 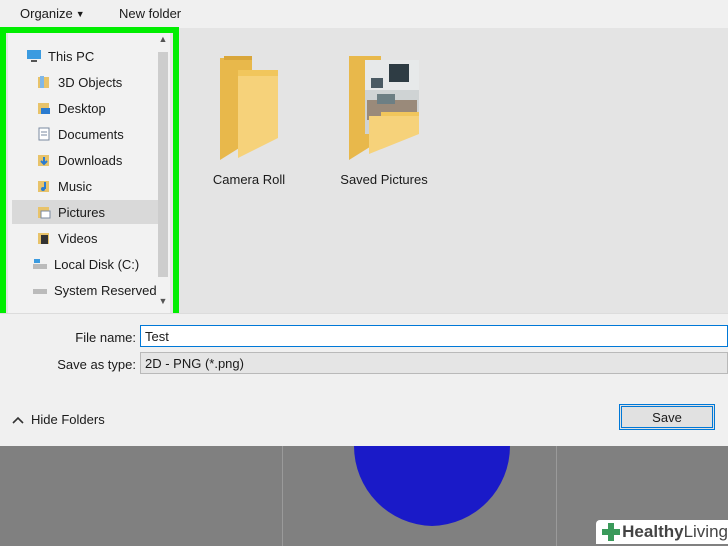 I want to click on watermark-text-light: Living, so click(x=705, y=531).